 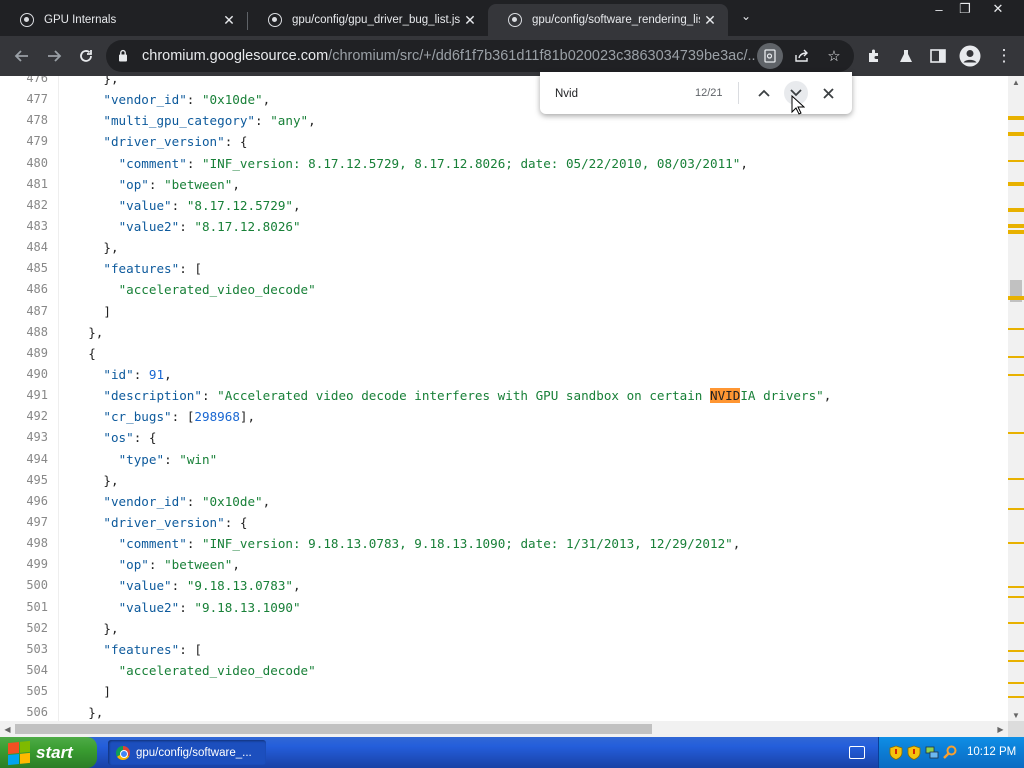 I want to click on code-line: 490 "id": 91,, so click(x=504, y=374).